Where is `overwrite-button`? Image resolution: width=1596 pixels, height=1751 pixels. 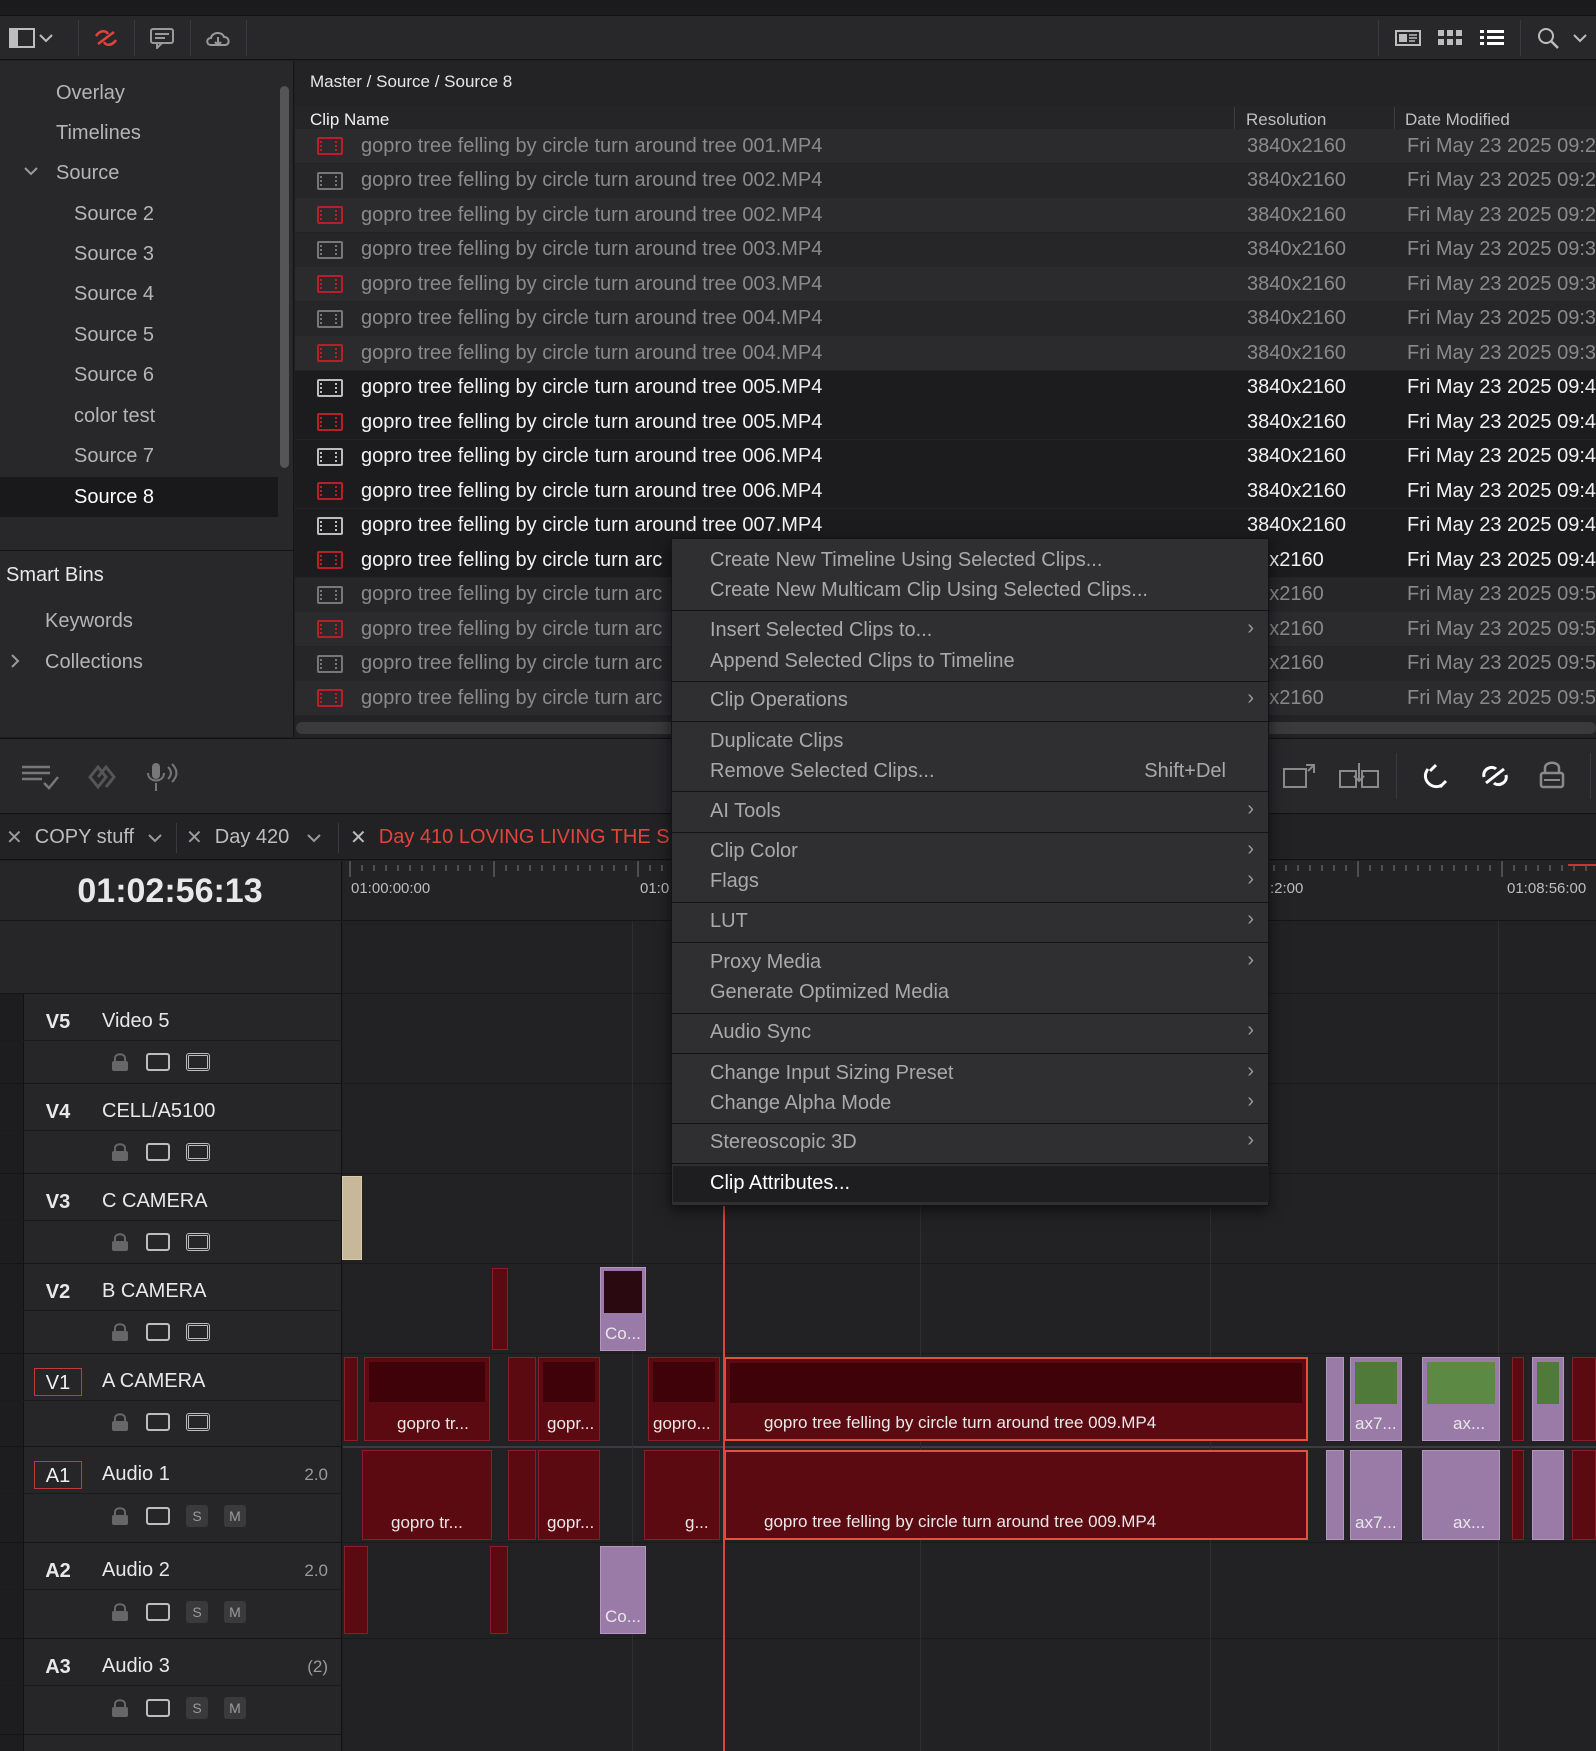
overwrite-button is located at coordinates (1300, 779).